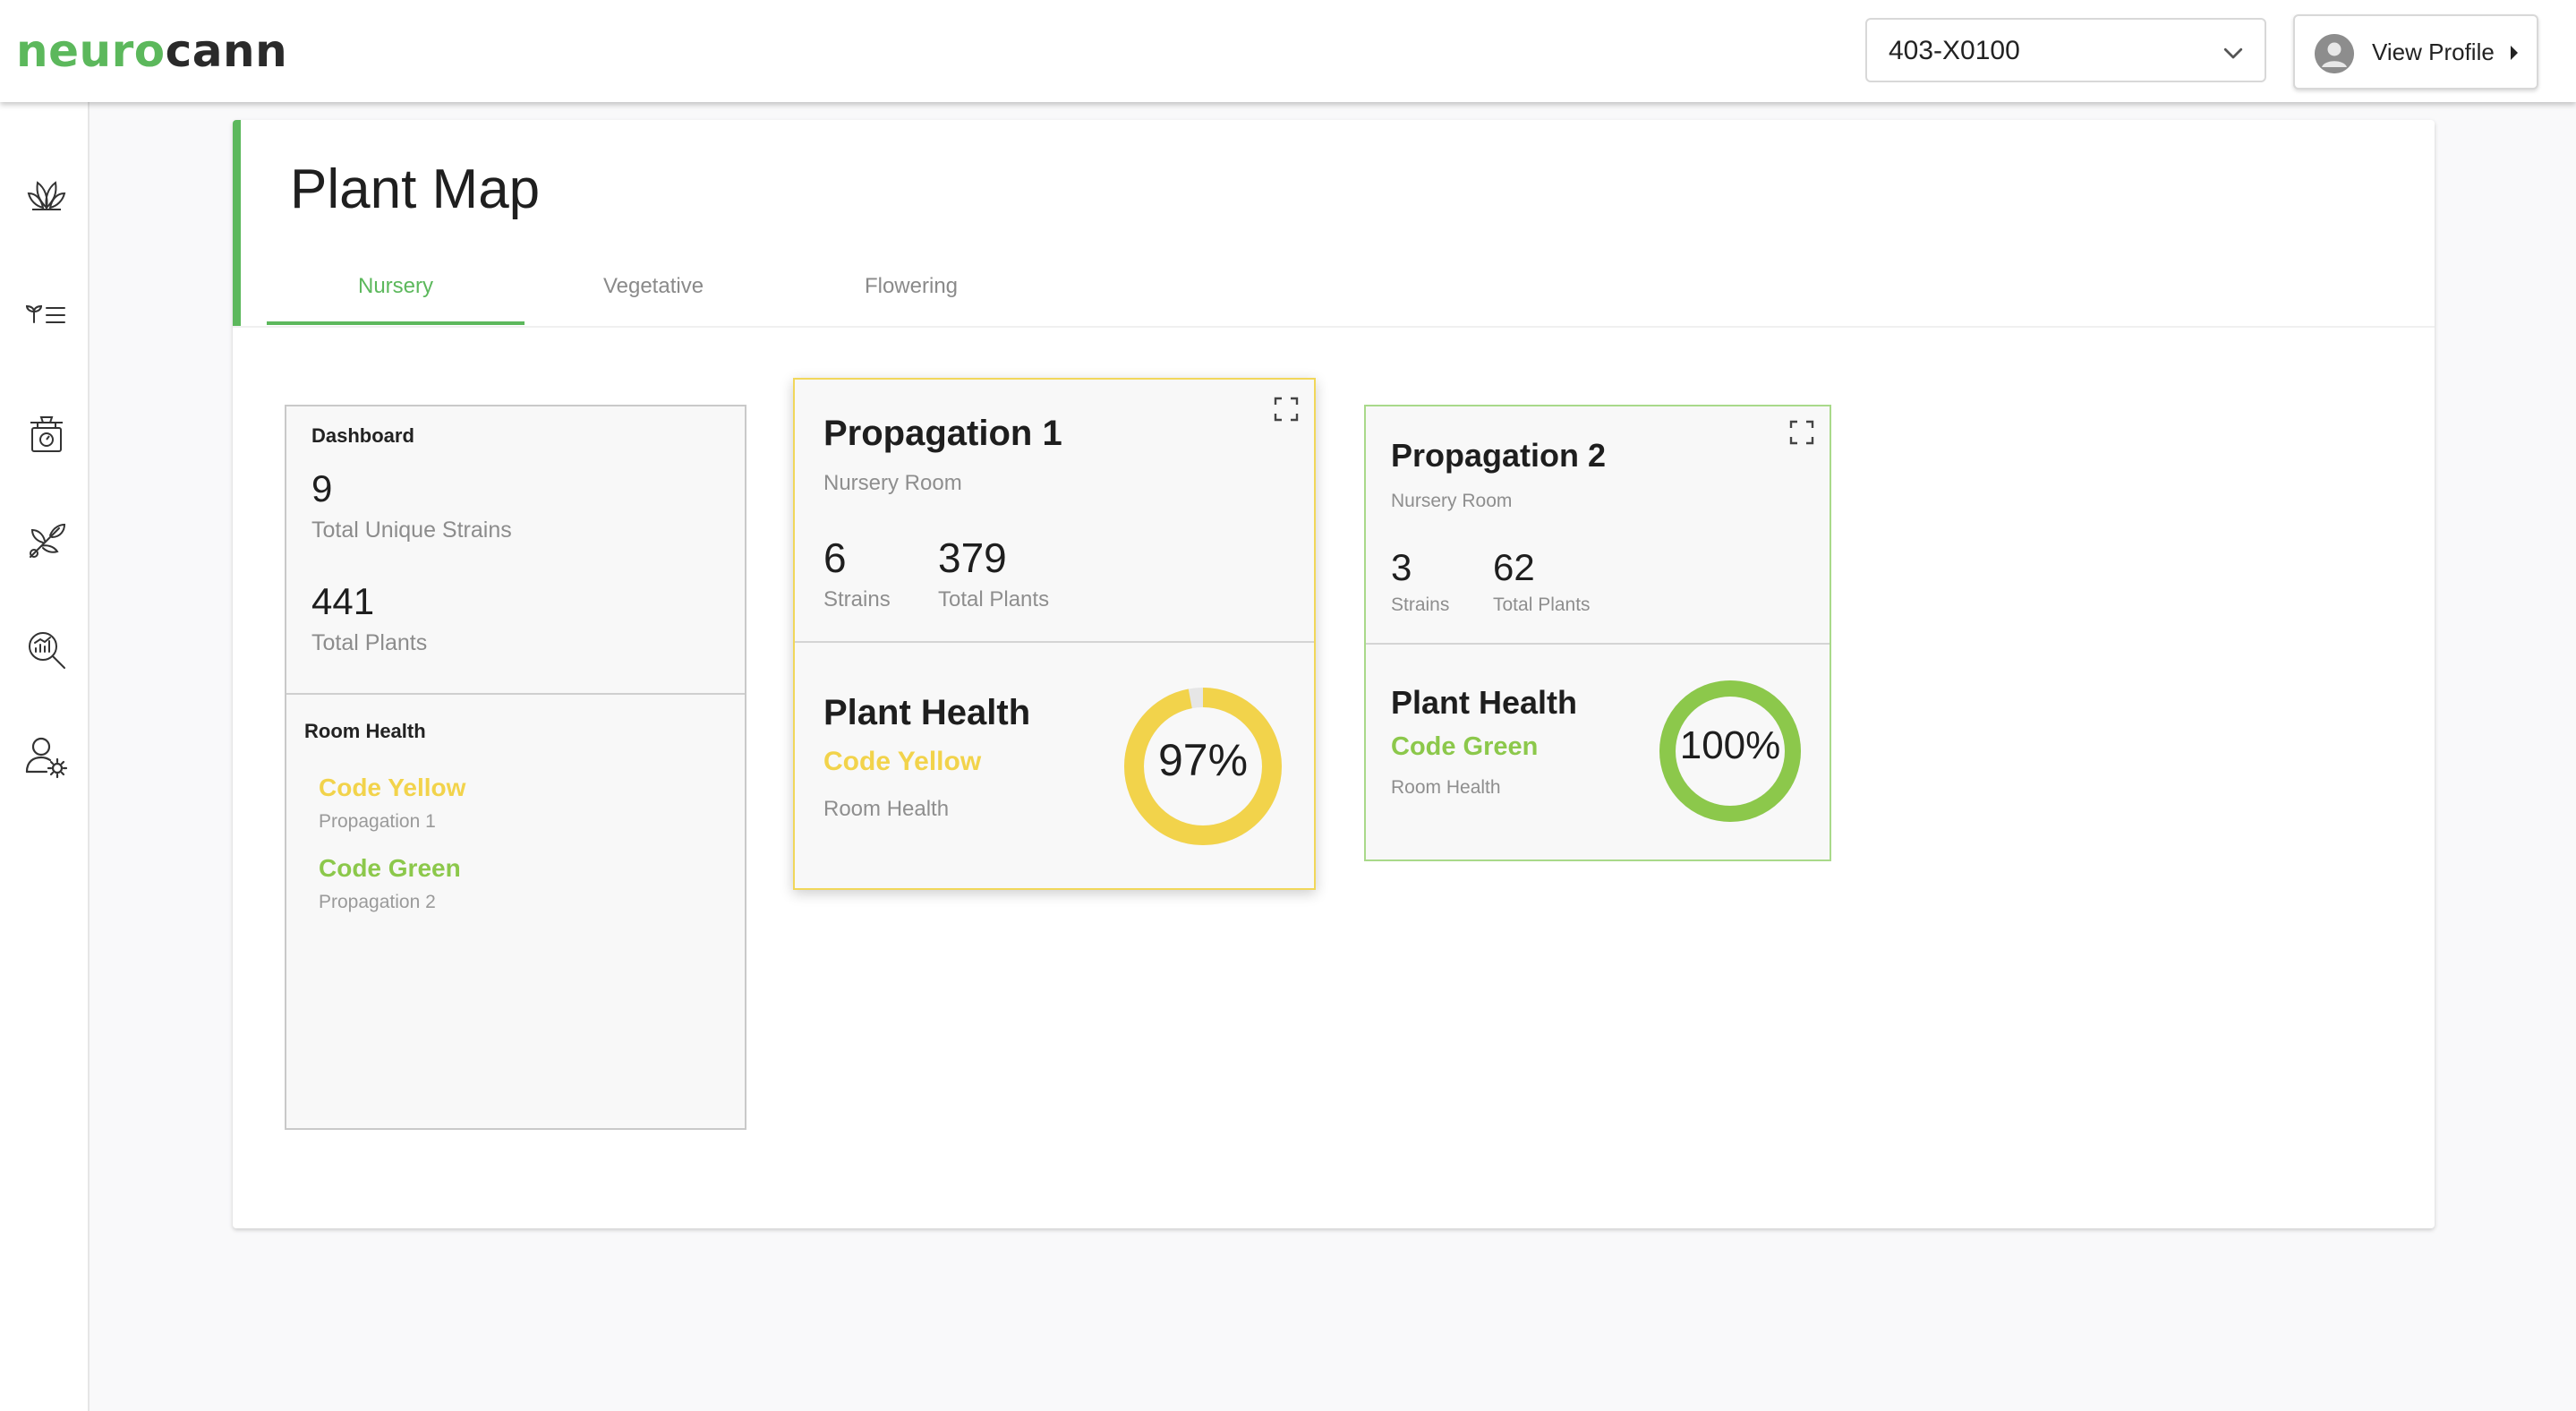 The width and height of the screenshot is (2576, 1411). What do you see at coordinates (392, 787) in the screenshot?
I see `room-health-code: Code Yellow` at bounding box center [392, 787].